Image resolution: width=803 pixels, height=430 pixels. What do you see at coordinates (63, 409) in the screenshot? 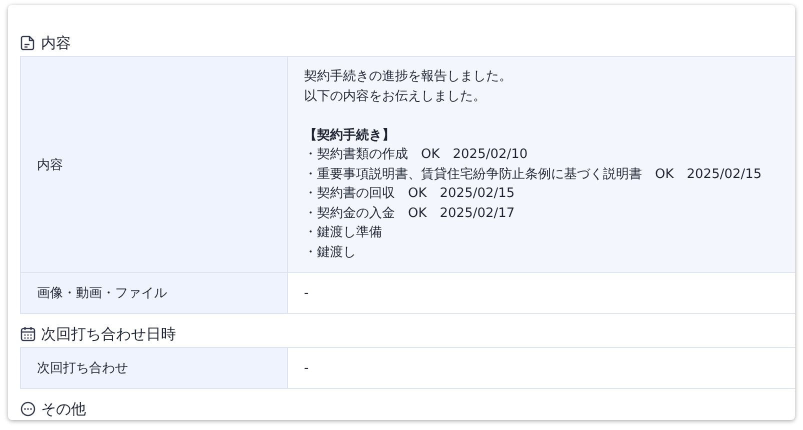
I see `section-title: その他` at bounding box center [63, 409].